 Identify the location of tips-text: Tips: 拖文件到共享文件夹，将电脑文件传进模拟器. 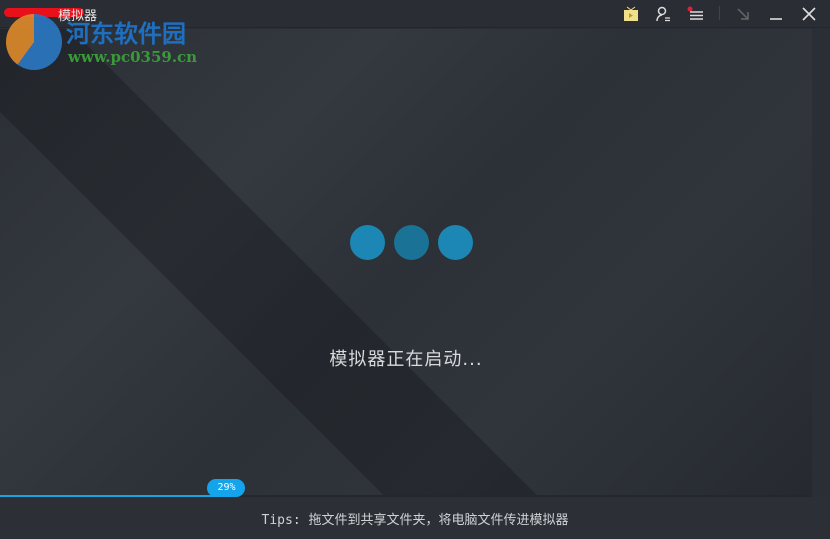
(415, 520).